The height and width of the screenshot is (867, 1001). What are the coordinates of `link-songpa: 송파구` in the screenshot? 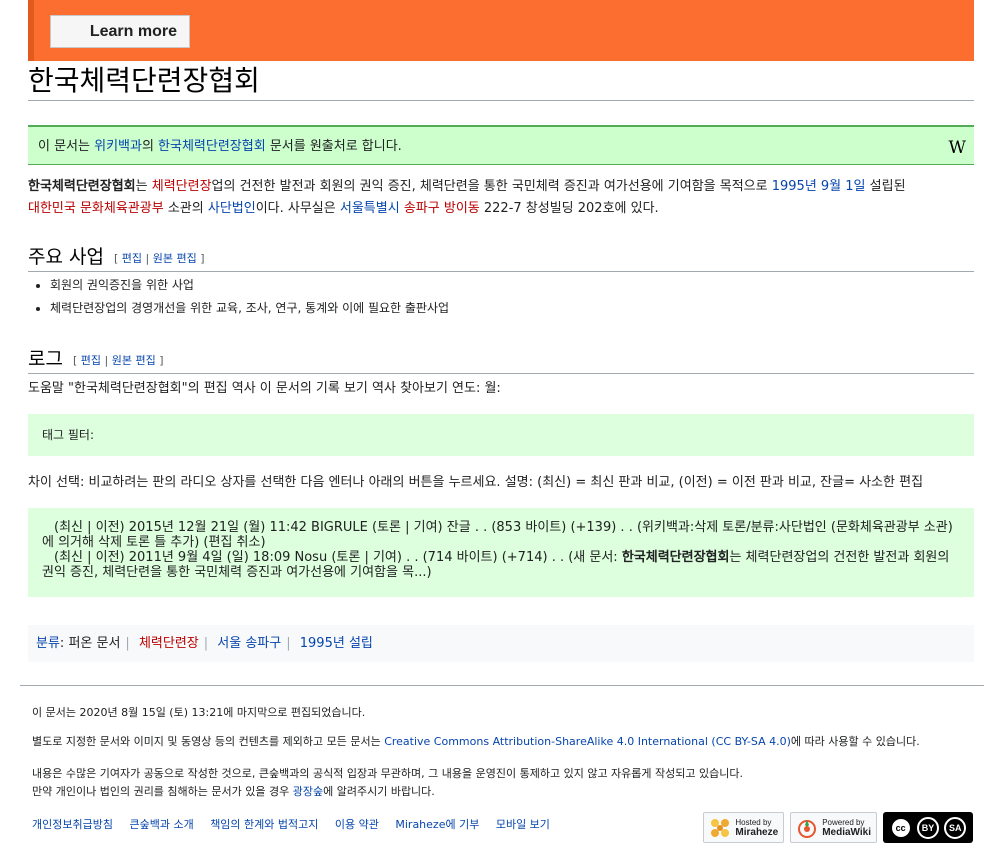 It's located at (422, 208).